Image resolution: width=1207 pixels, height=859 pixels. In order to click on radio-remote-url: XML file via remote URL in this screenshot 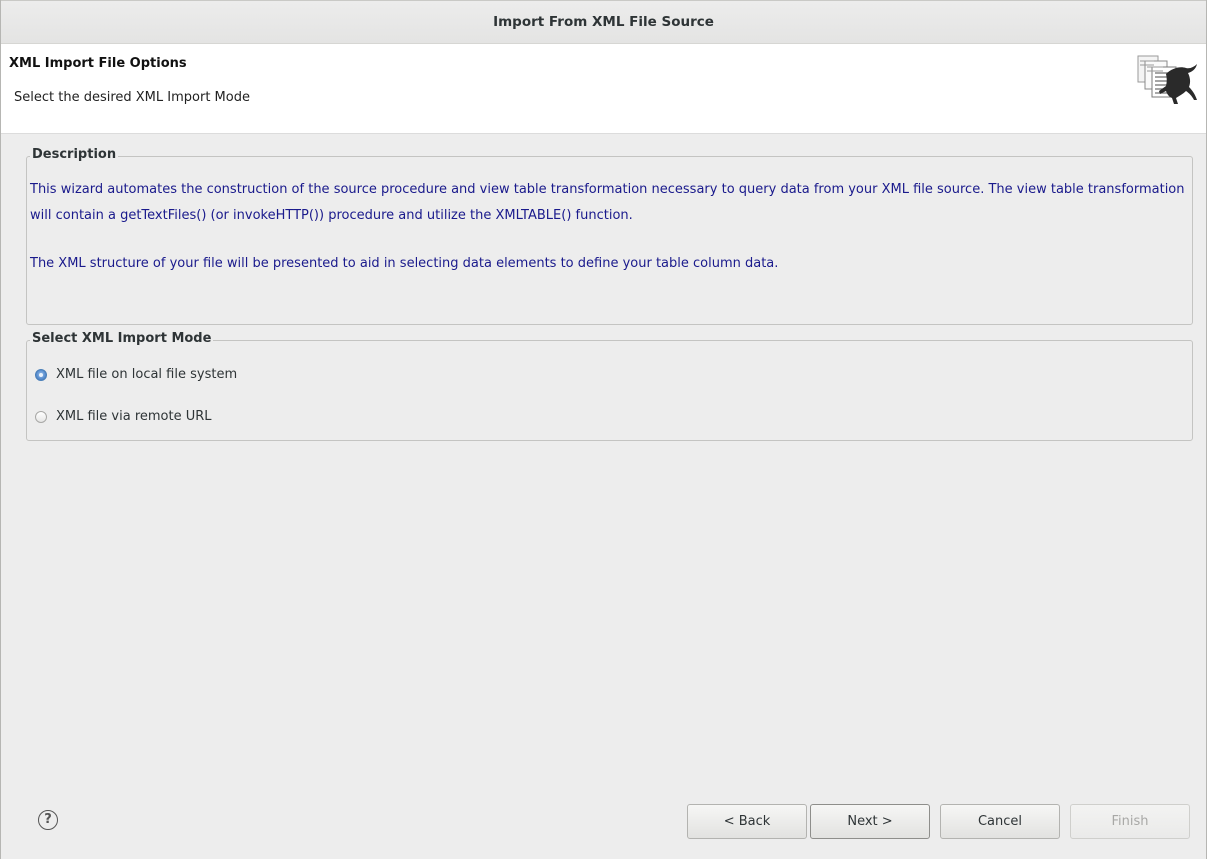, I will do `click(123, 416)`.